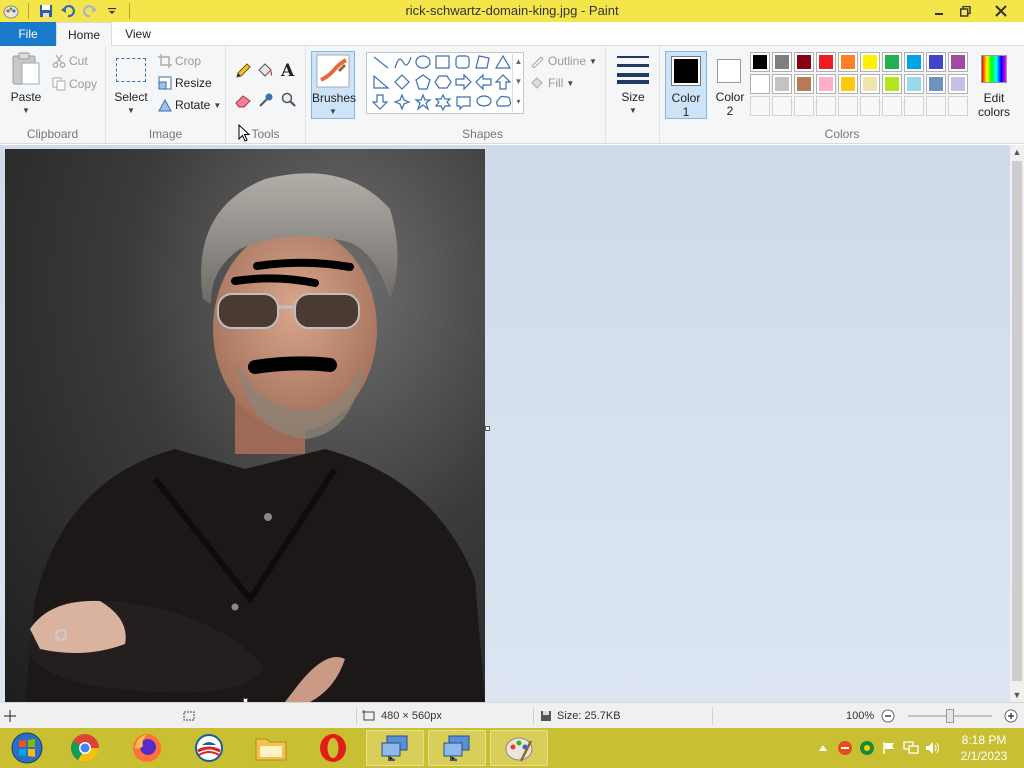  I want to click on polygon-shape-icon, so click(482, 62).